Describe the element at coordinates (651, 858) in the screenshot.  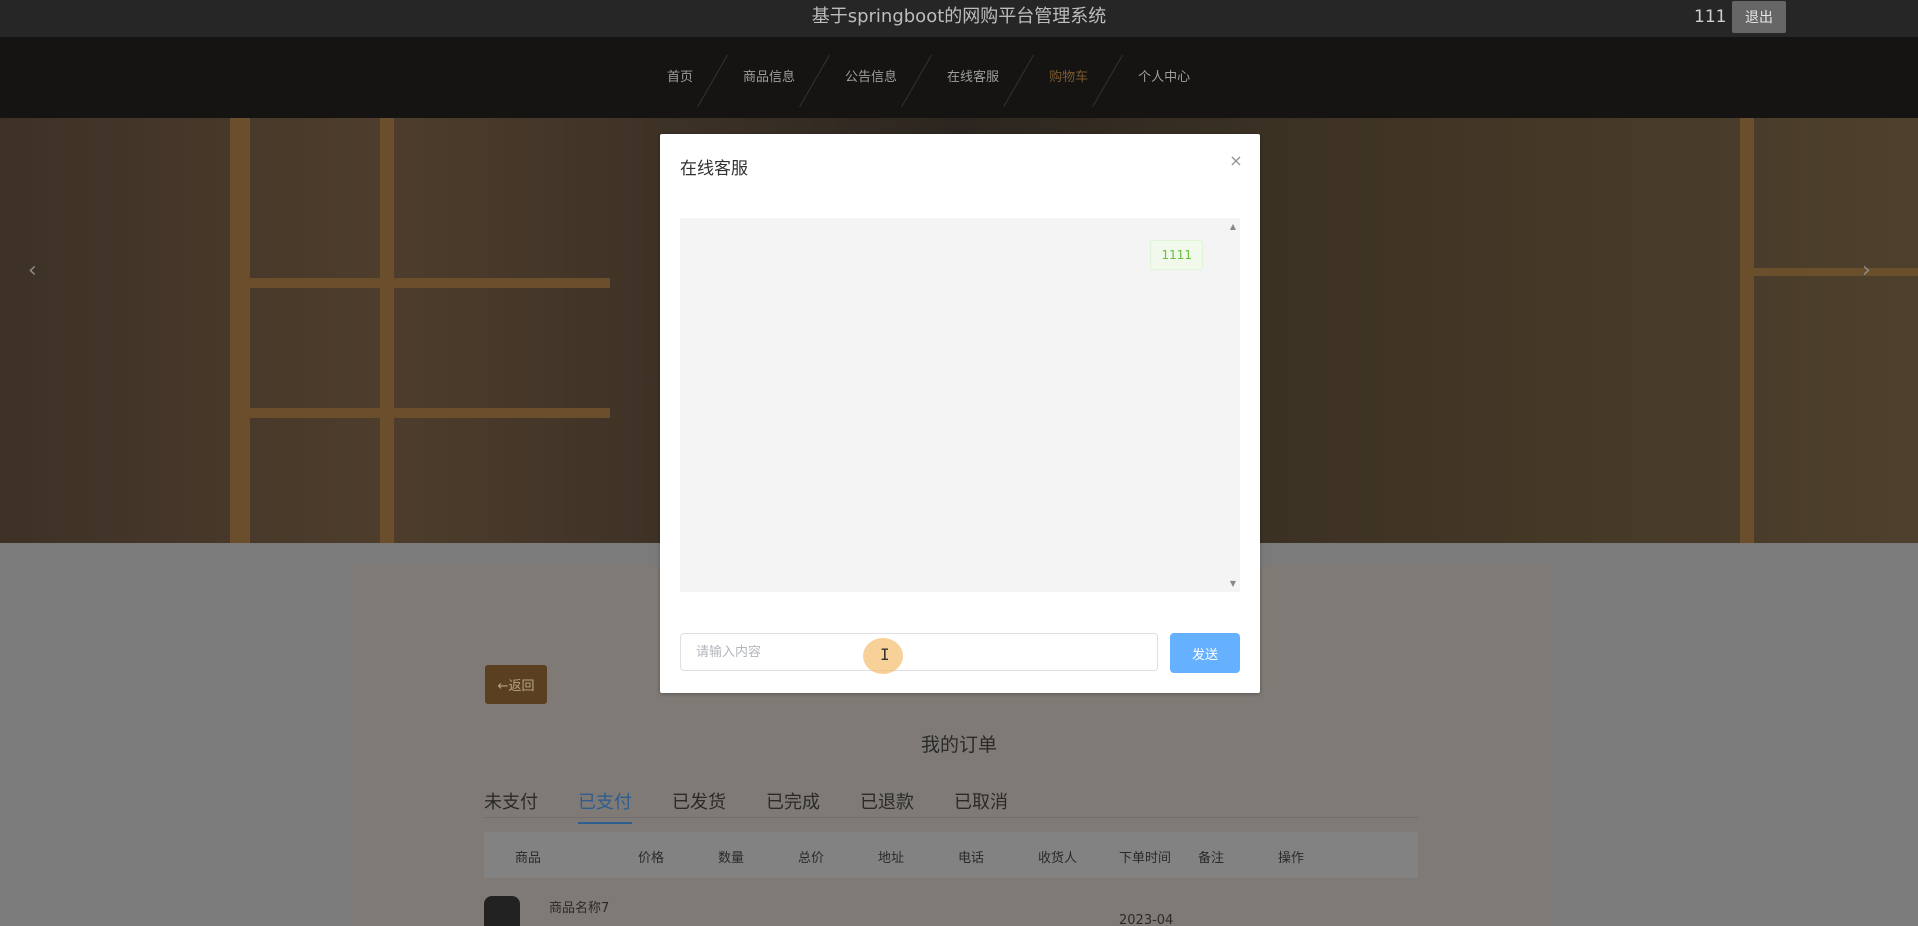
I see `column-header-price: 价格` at that location.